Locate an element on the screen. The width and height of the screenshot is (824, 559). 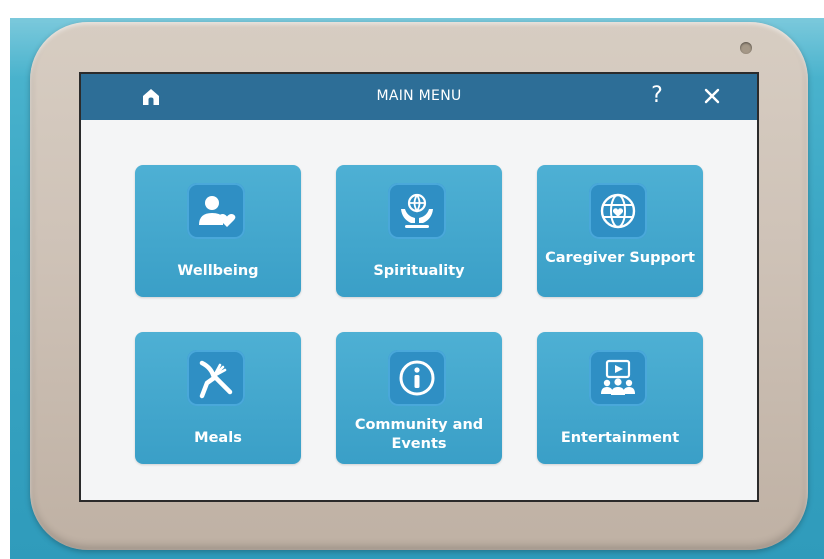
tile-label: Caregiver Support is located at coordinates (620, 258).